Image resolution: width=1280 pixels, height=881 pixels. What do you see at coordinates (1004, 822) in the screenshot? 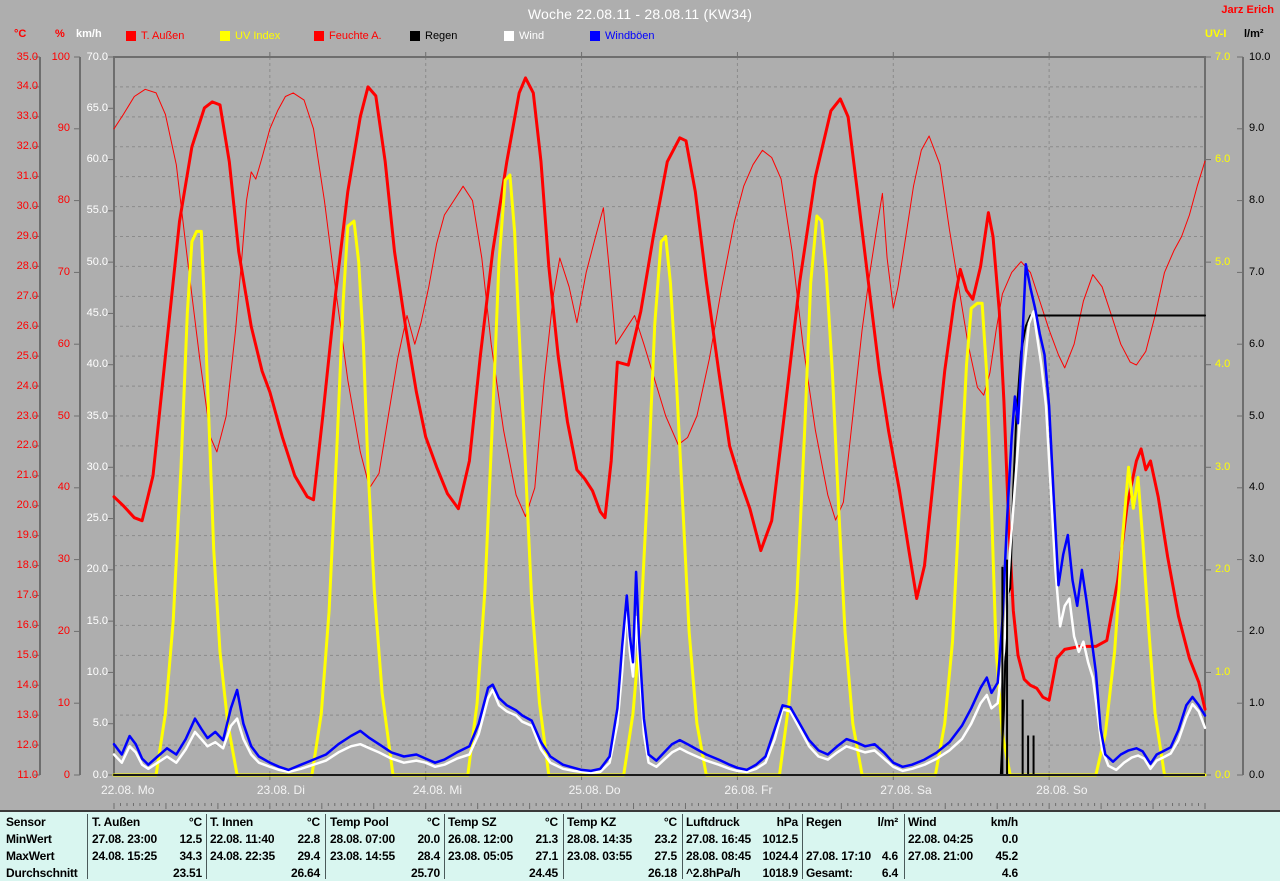
I see `col-unit: km/h` at bounding box center [1004, 822].